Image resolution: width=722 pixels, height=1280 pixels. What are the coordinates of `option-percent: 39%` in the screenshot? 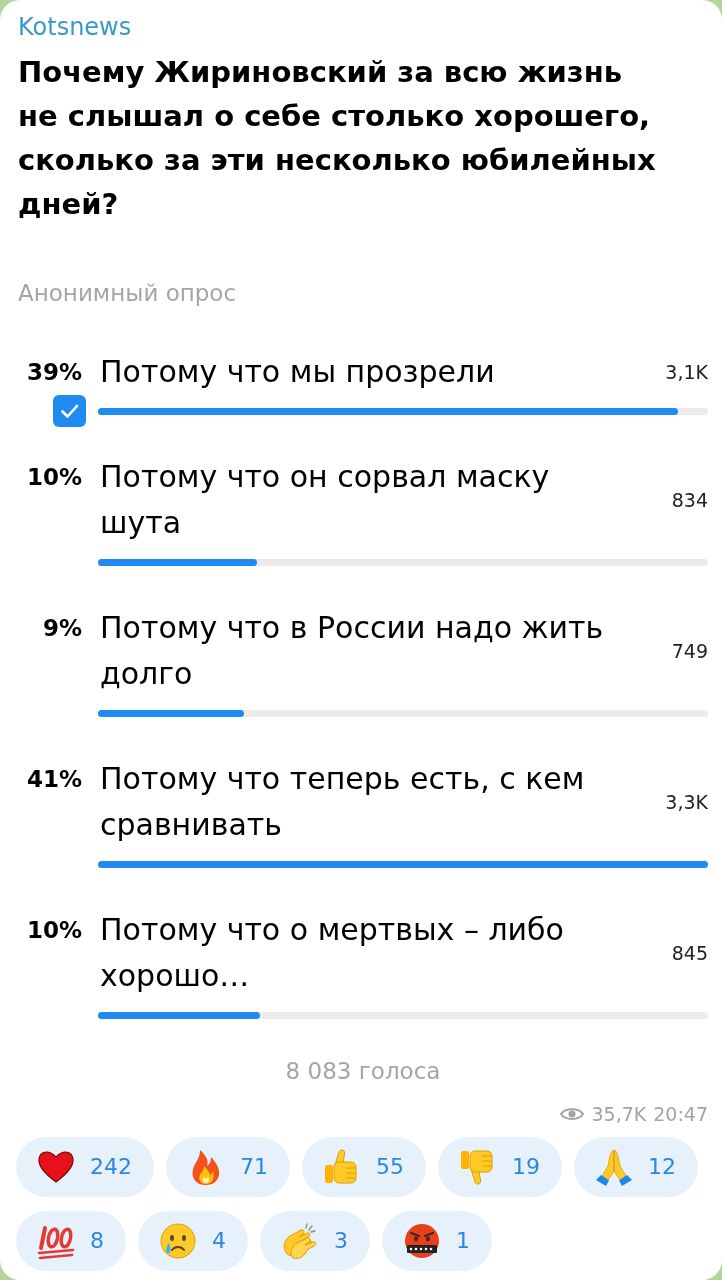 It's located at (53, 372).